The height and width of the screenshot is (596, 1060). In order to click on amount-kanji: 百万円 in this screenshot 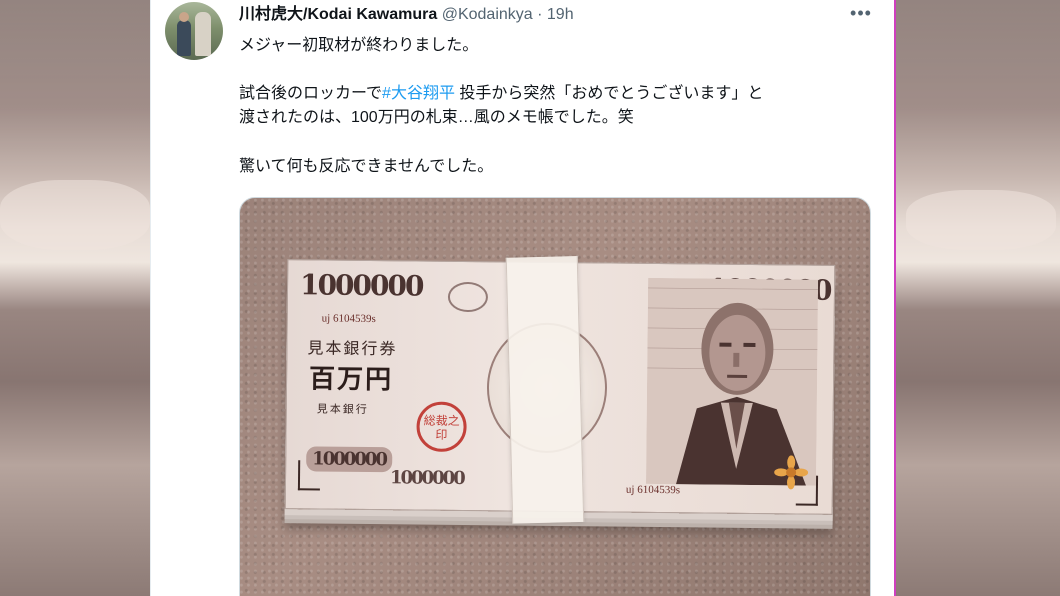, I will do `click(351, 380)`.